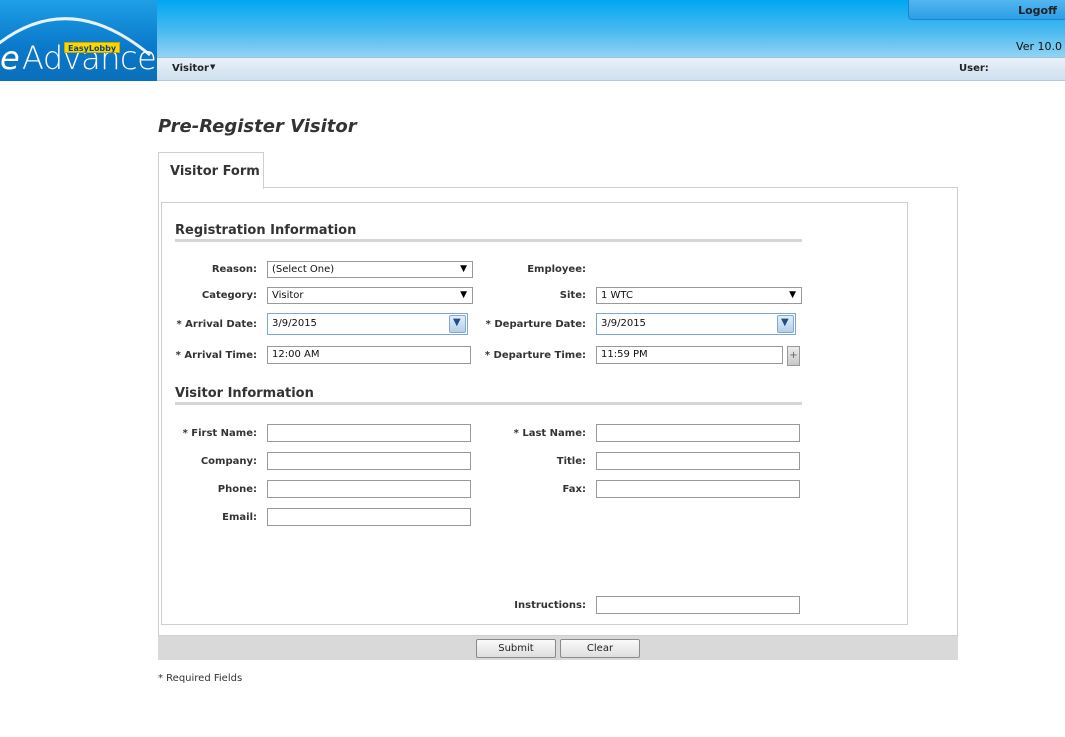  I want to click on company-field, so click(369, 461).